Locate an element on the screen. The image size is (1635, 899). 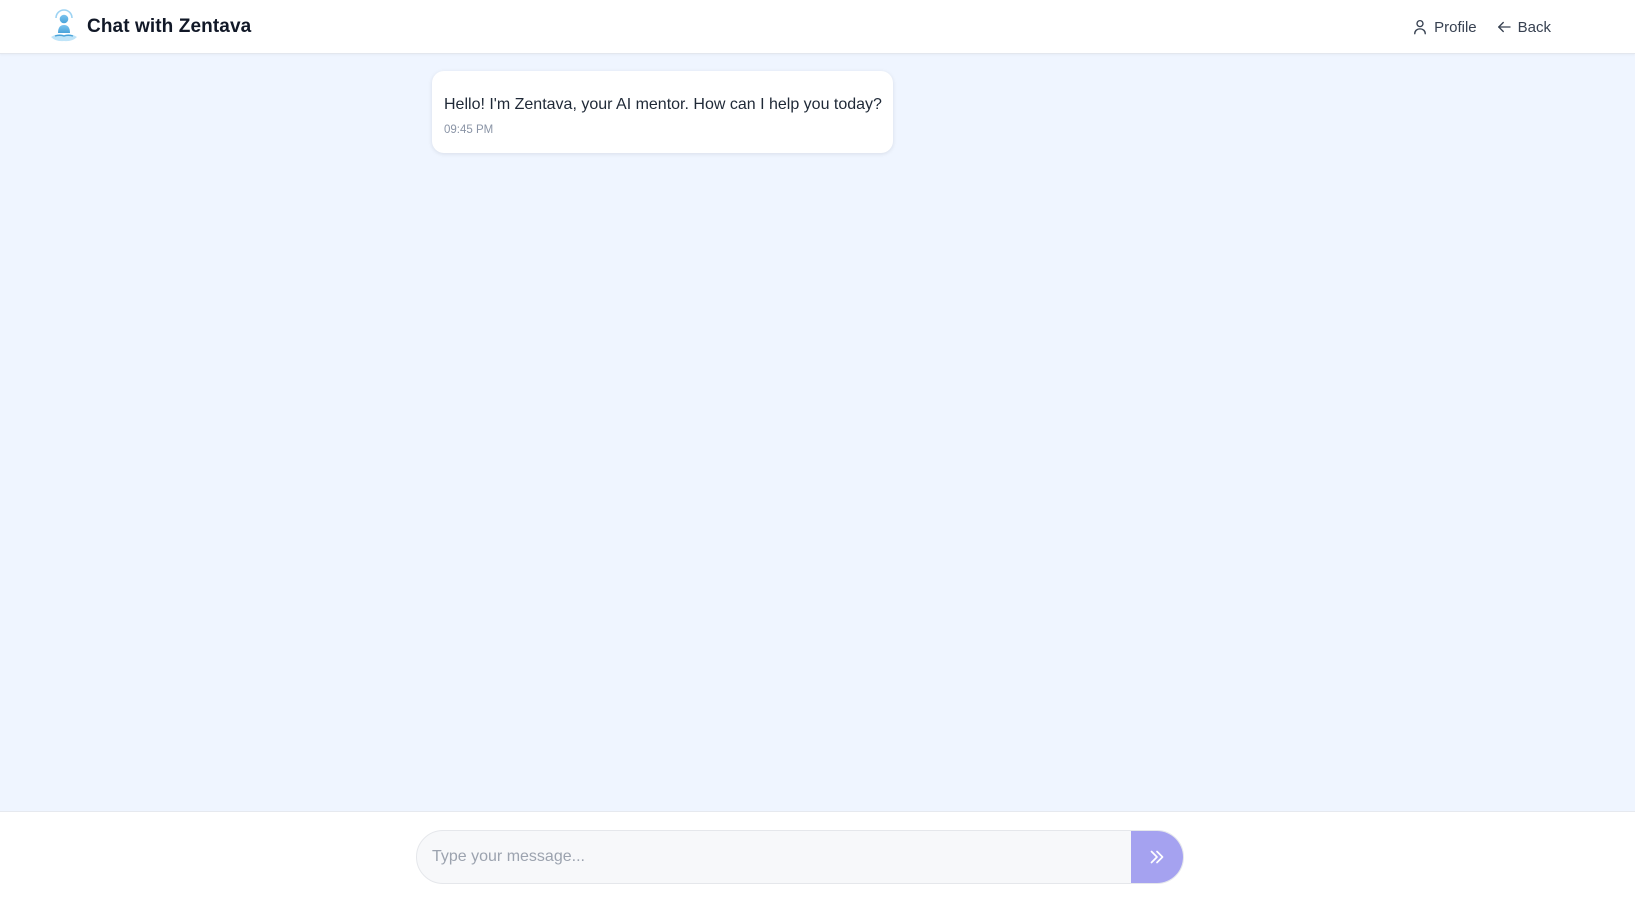
double-chevron-right-icon is located at coordinates (1157, 857).